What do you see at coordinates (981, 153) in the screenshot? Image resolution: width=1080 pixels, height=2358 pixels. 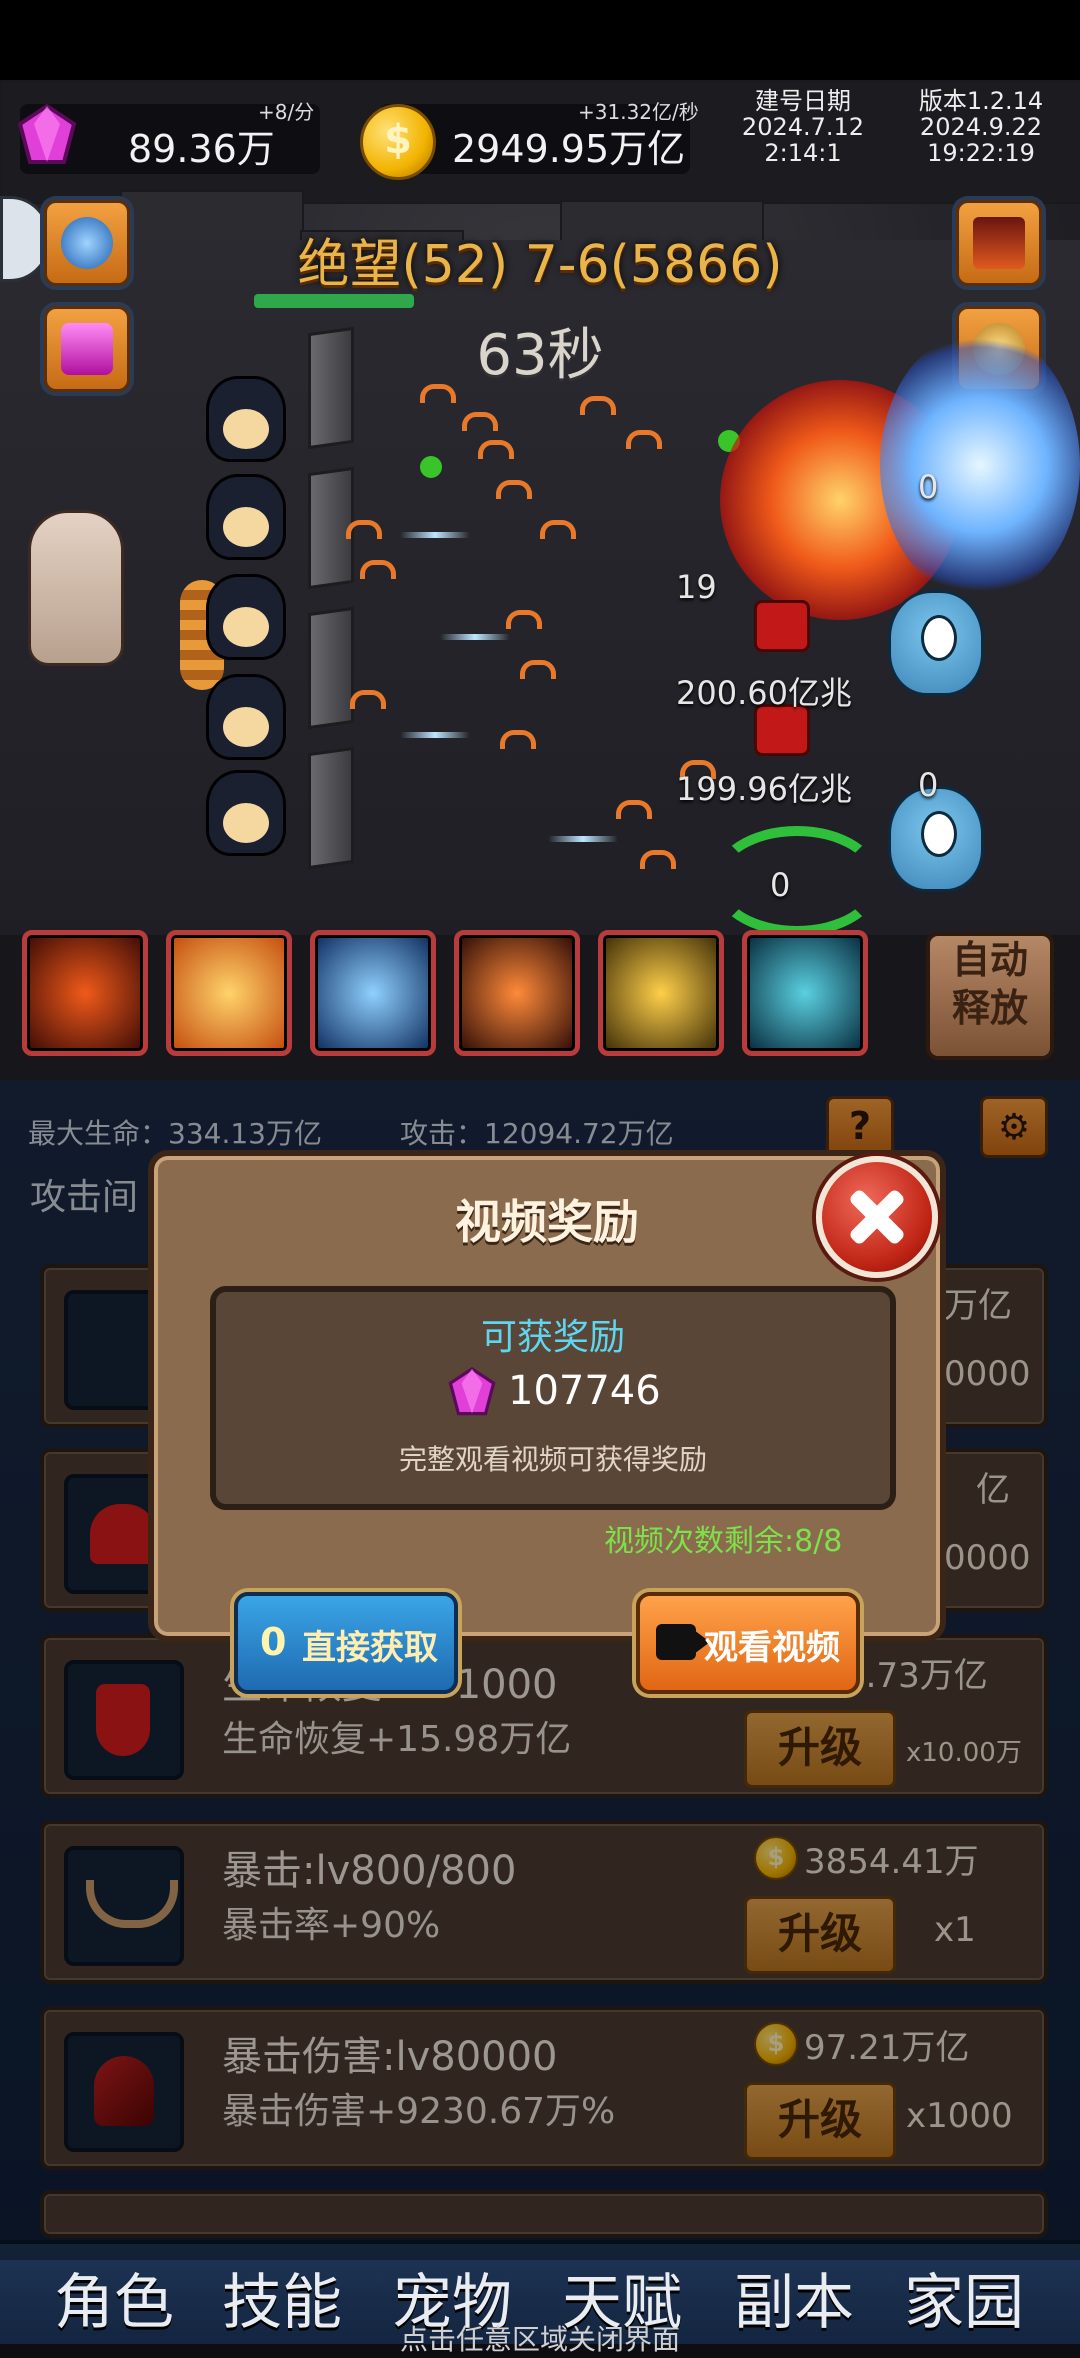 I see `version-time: 19:22:19` at bounding box center [981, 153].